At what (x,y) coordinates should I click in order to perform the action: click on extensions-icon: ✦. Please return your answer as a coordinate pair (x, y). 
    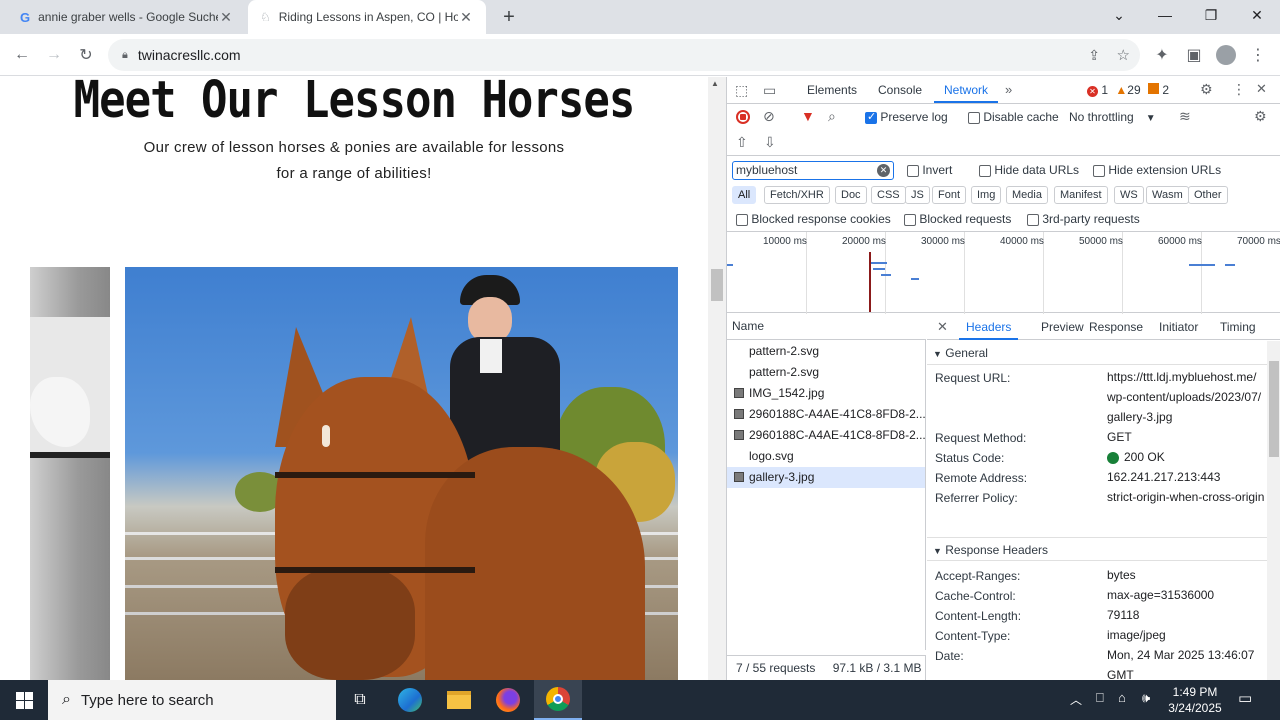
    Looking at the image, I should click on (1162, 55).